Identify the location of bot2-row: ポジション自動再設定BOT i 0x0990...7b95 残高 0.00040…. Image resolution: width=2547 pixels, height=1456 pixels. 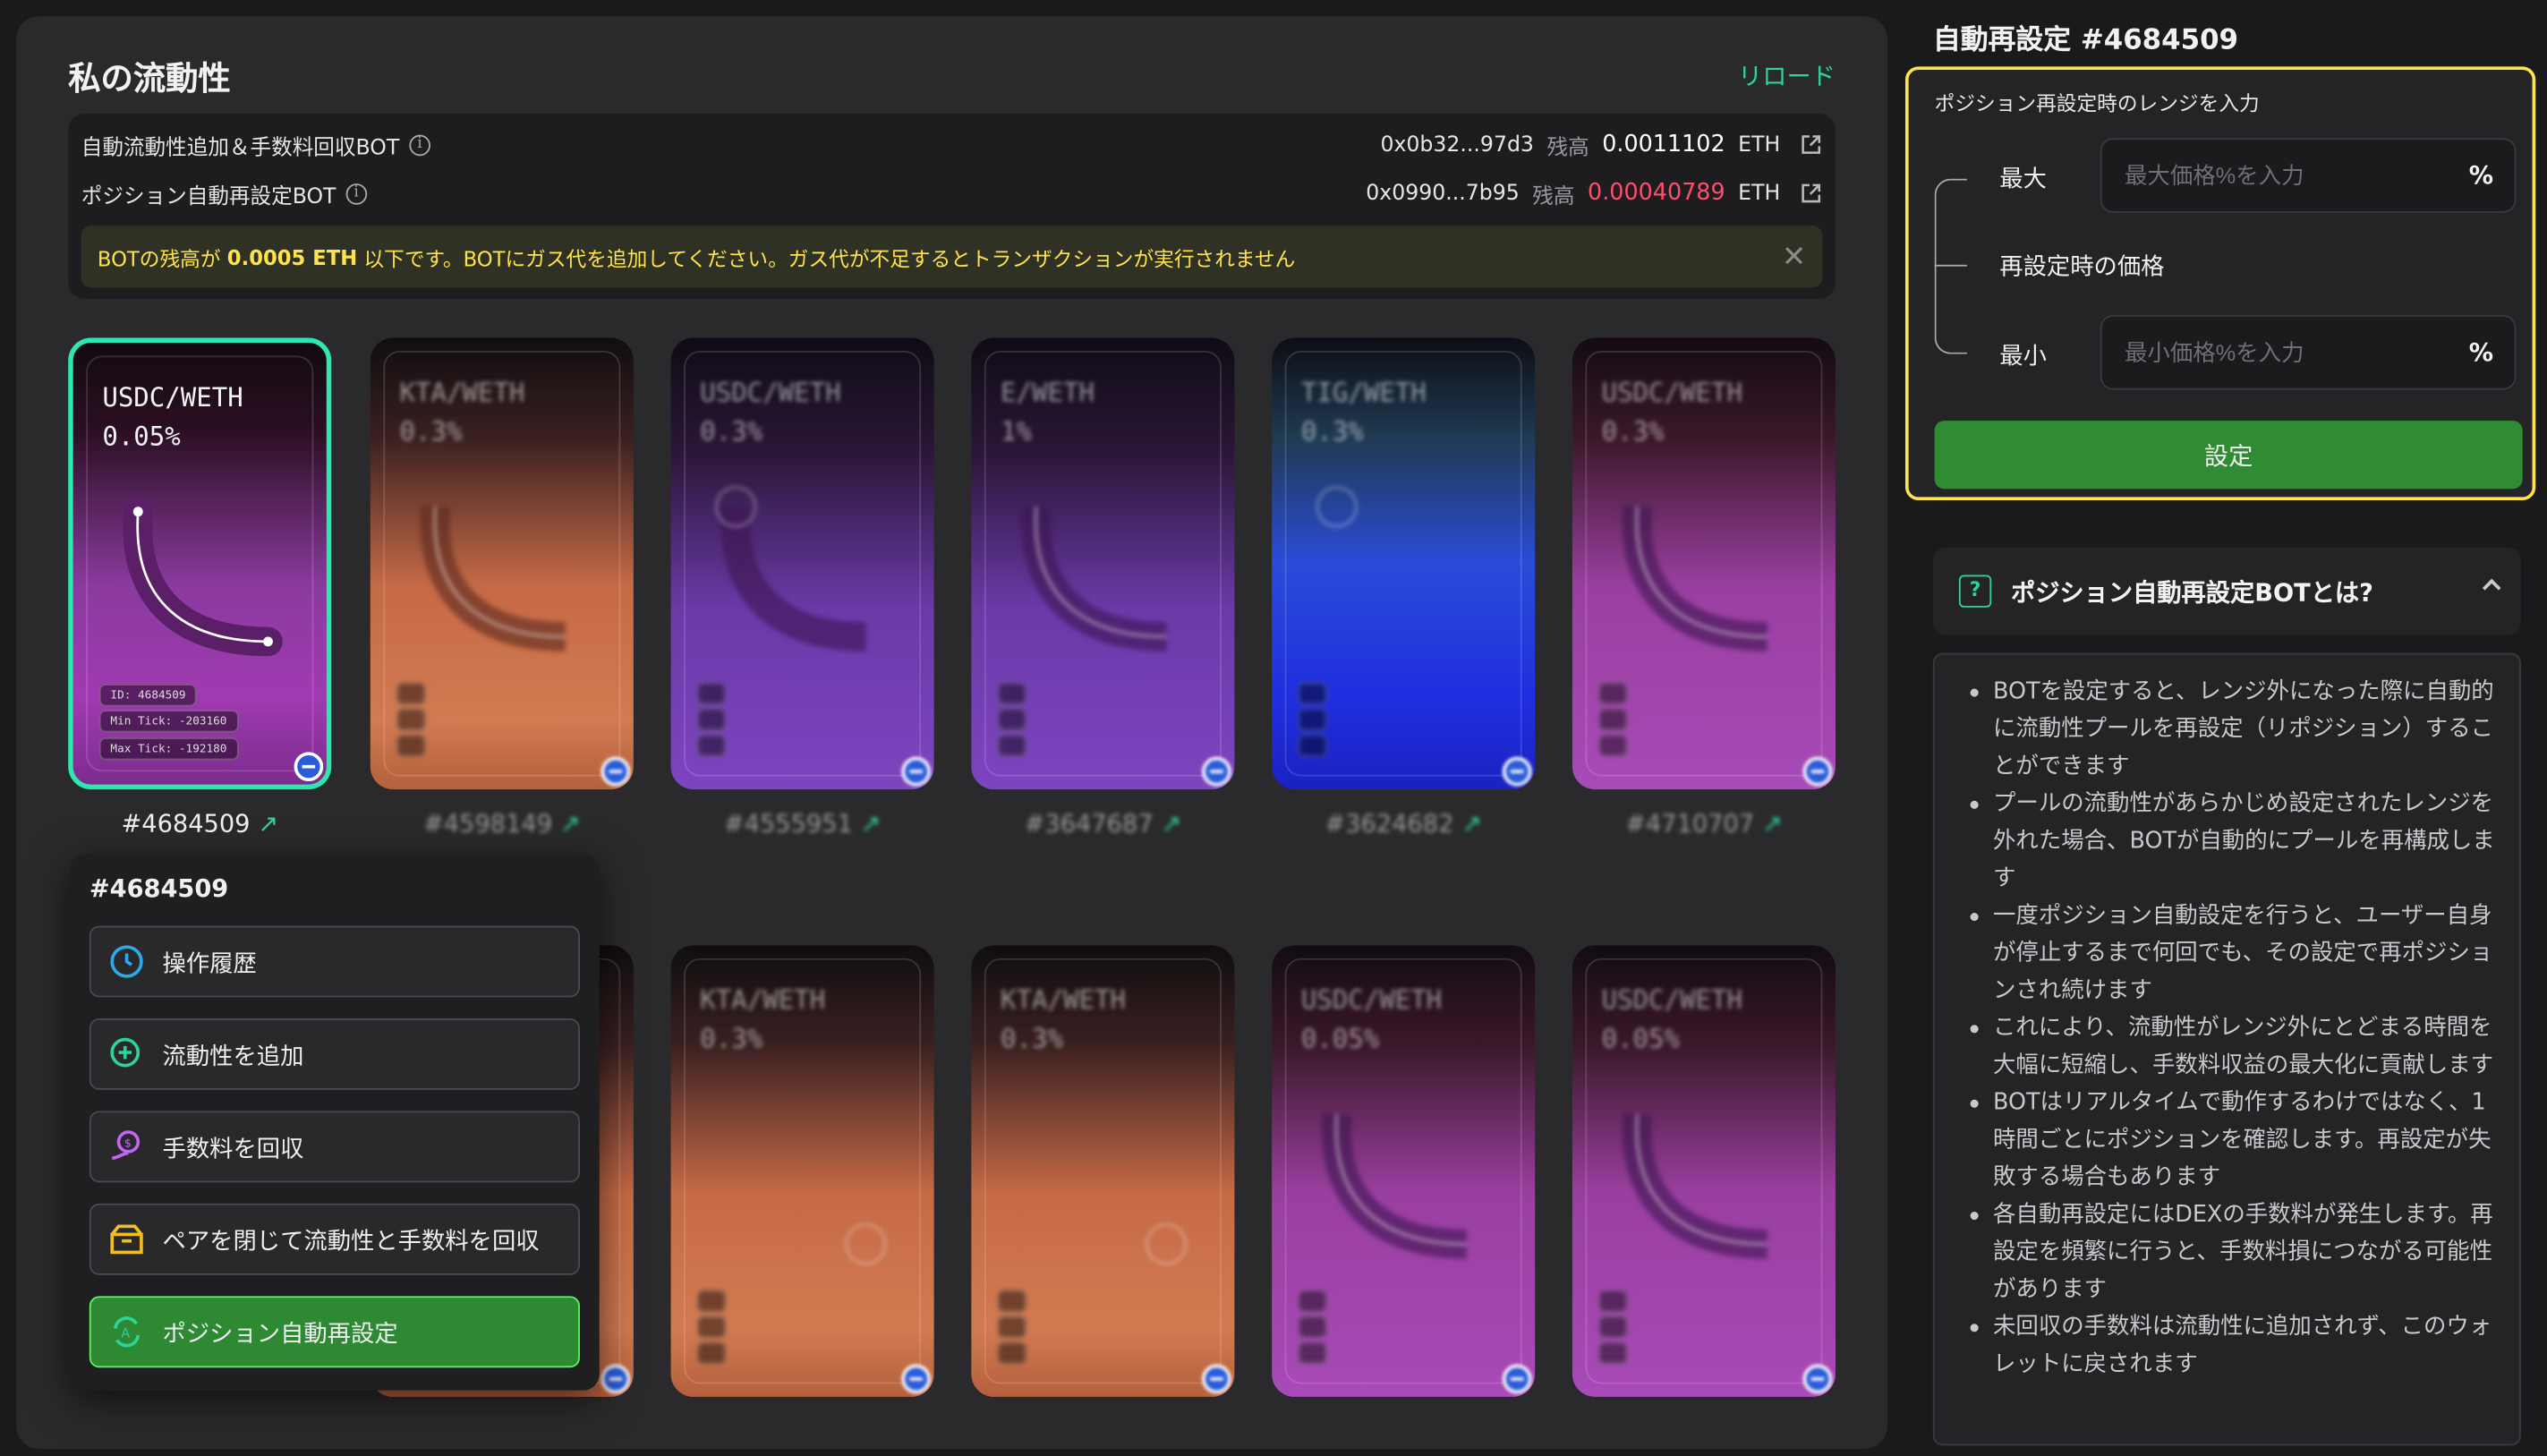
(952, 193).